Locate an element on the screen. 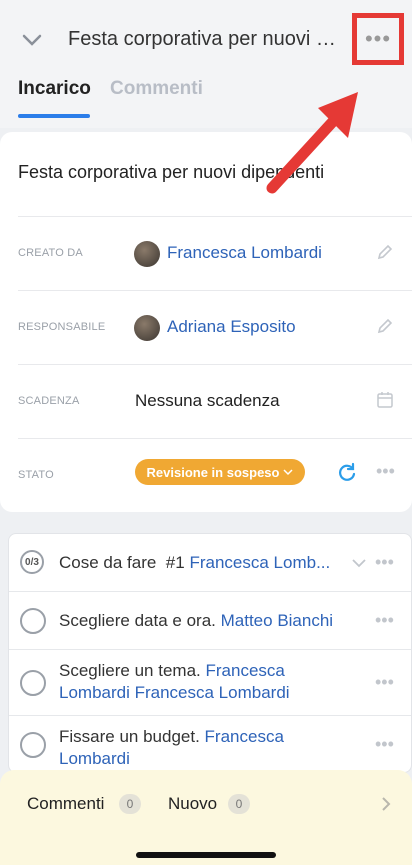  active-tab-indicator is located at coordinates (54, 116).